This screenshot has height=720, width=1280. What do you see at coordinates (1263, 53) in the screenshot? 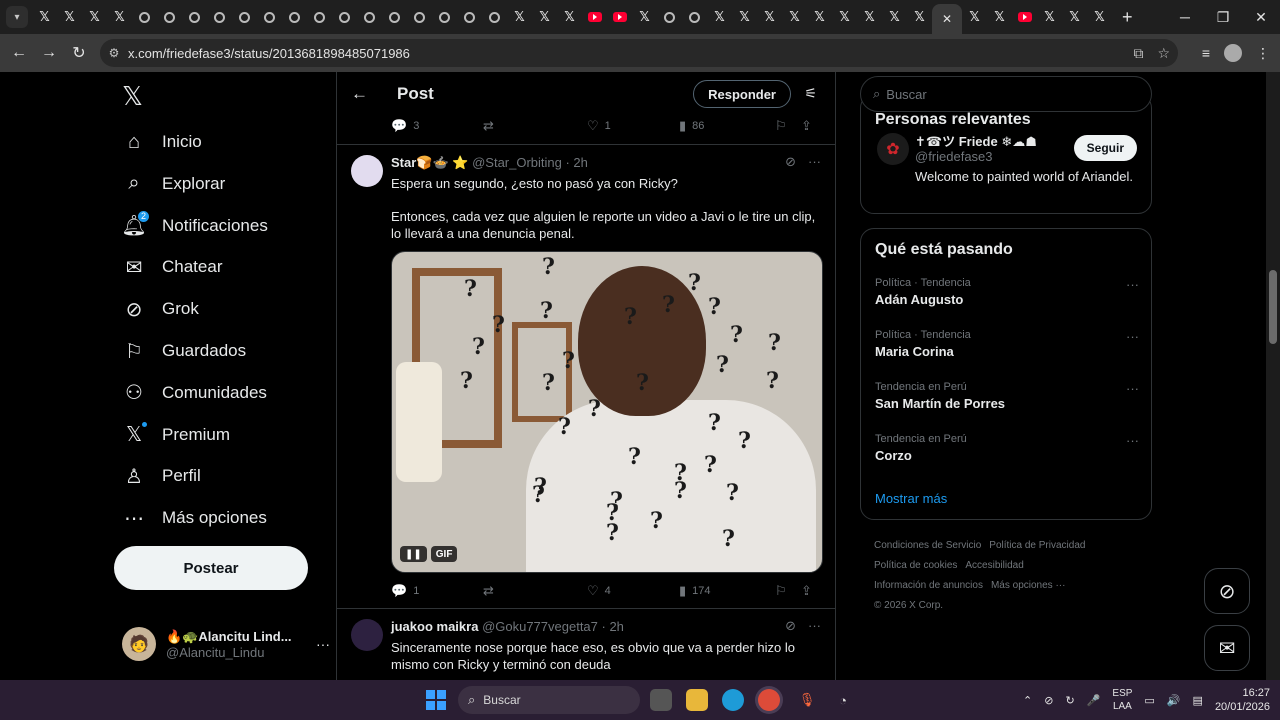
I see `browser-menu-icon: ⋮` at bounding box center [1263, 53].